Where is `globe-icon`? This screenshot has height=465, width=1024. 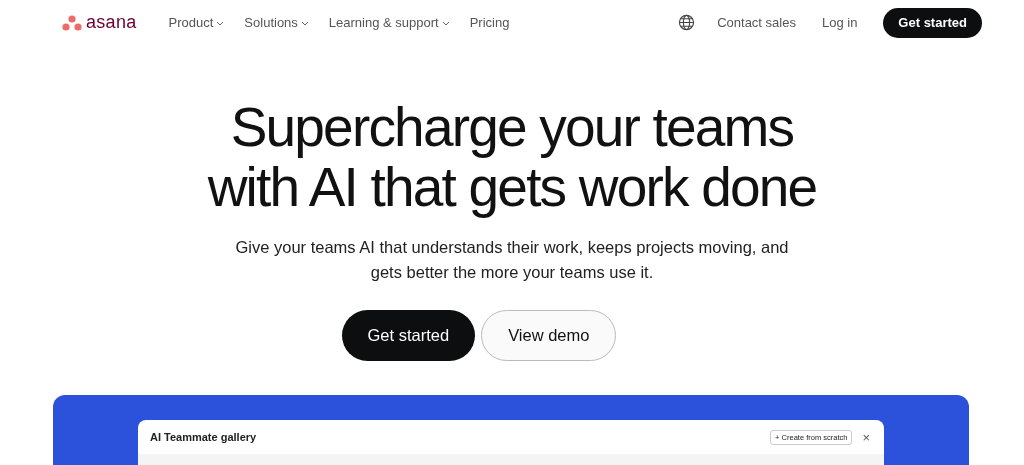 globe-icon is located at coordinates (687, 22).